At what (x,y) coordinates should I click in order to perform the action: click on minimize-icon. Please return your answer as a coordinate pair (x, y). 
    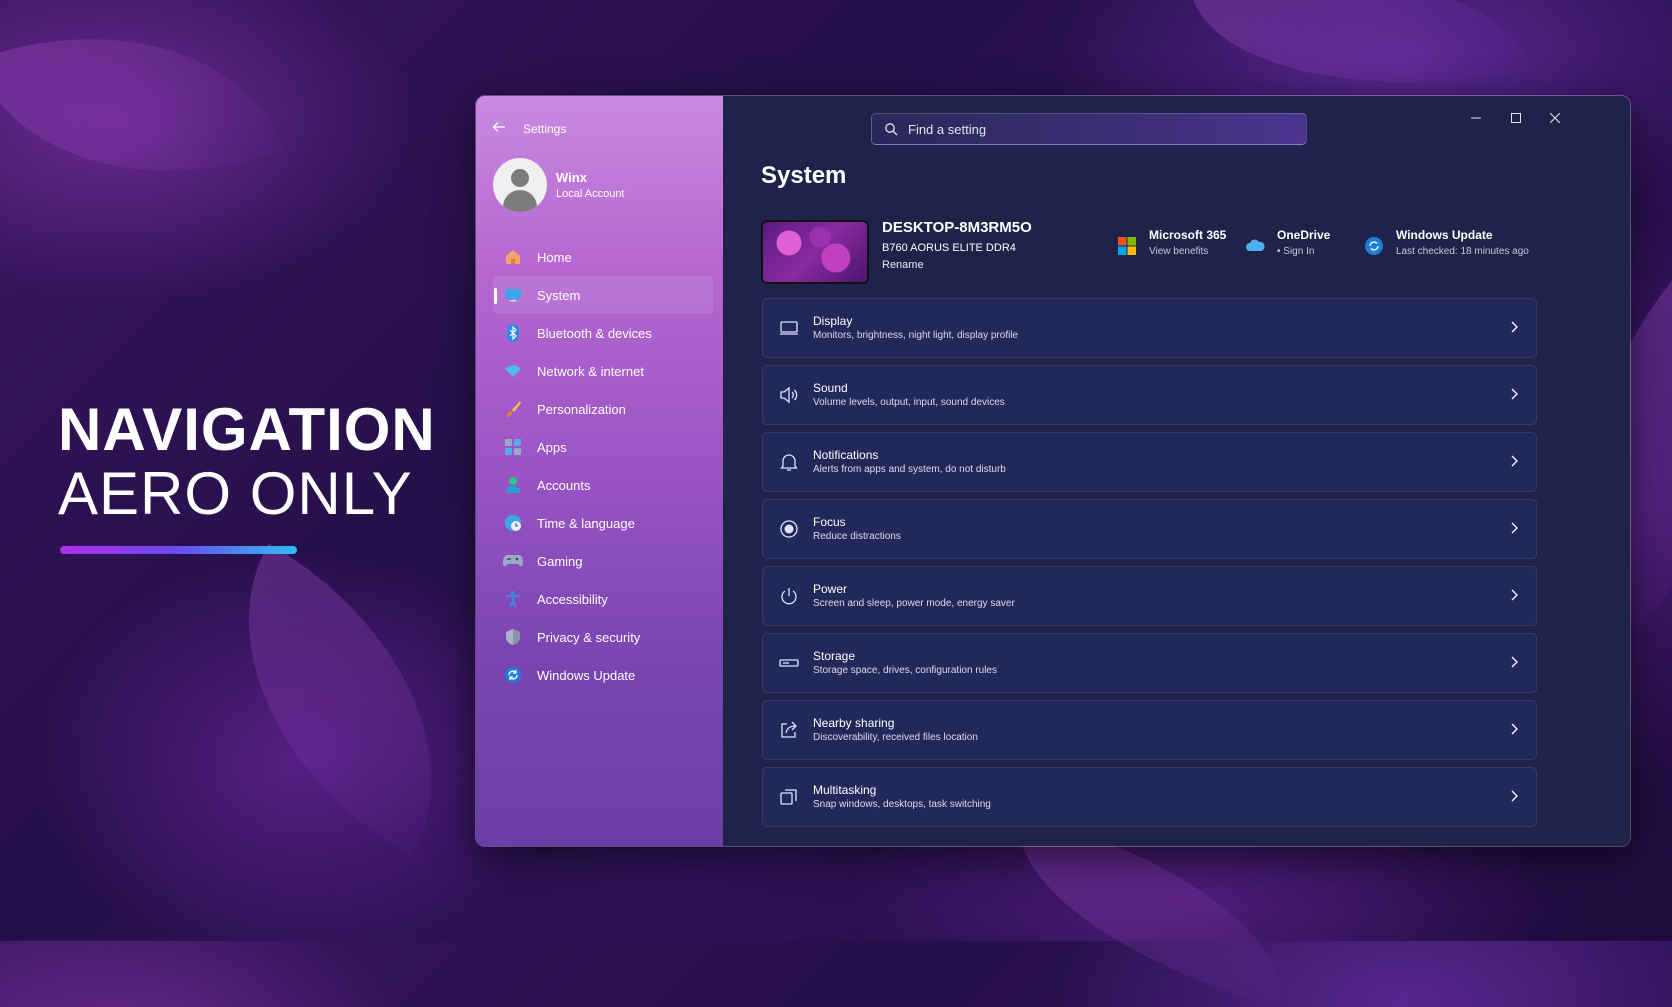
    Looking at the image, I should click on (1476, 118).